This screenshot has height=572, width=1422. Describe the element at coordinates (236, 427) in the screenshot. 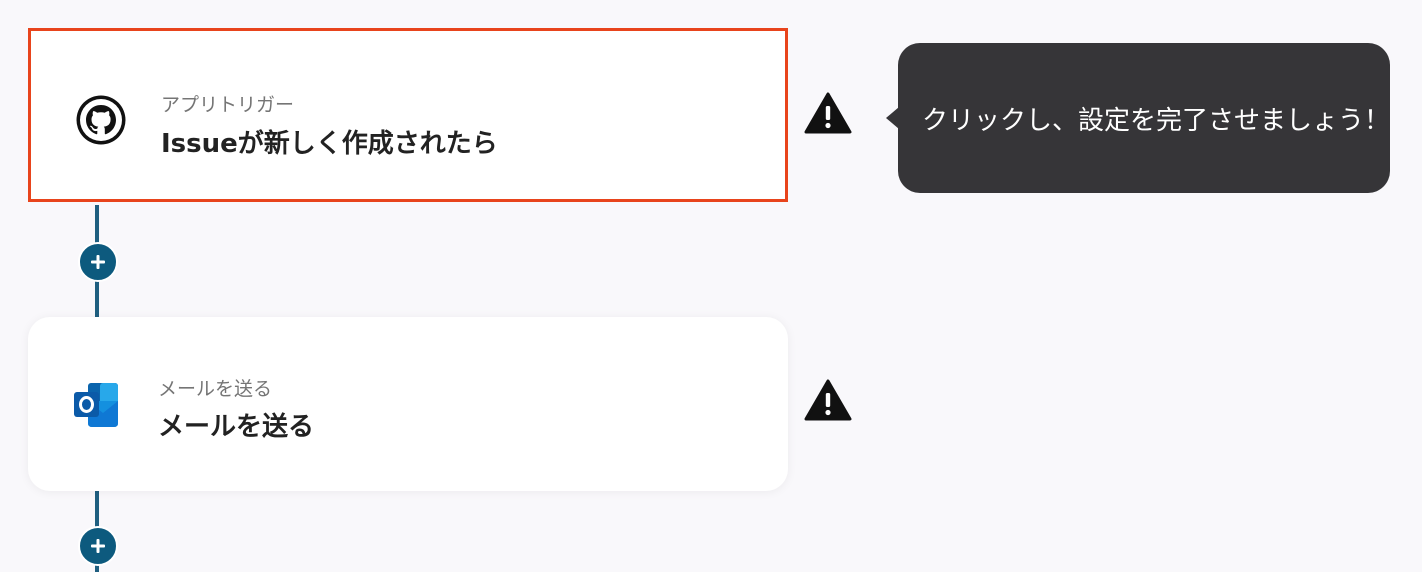

I see `action-title: メールを送る` at that location.